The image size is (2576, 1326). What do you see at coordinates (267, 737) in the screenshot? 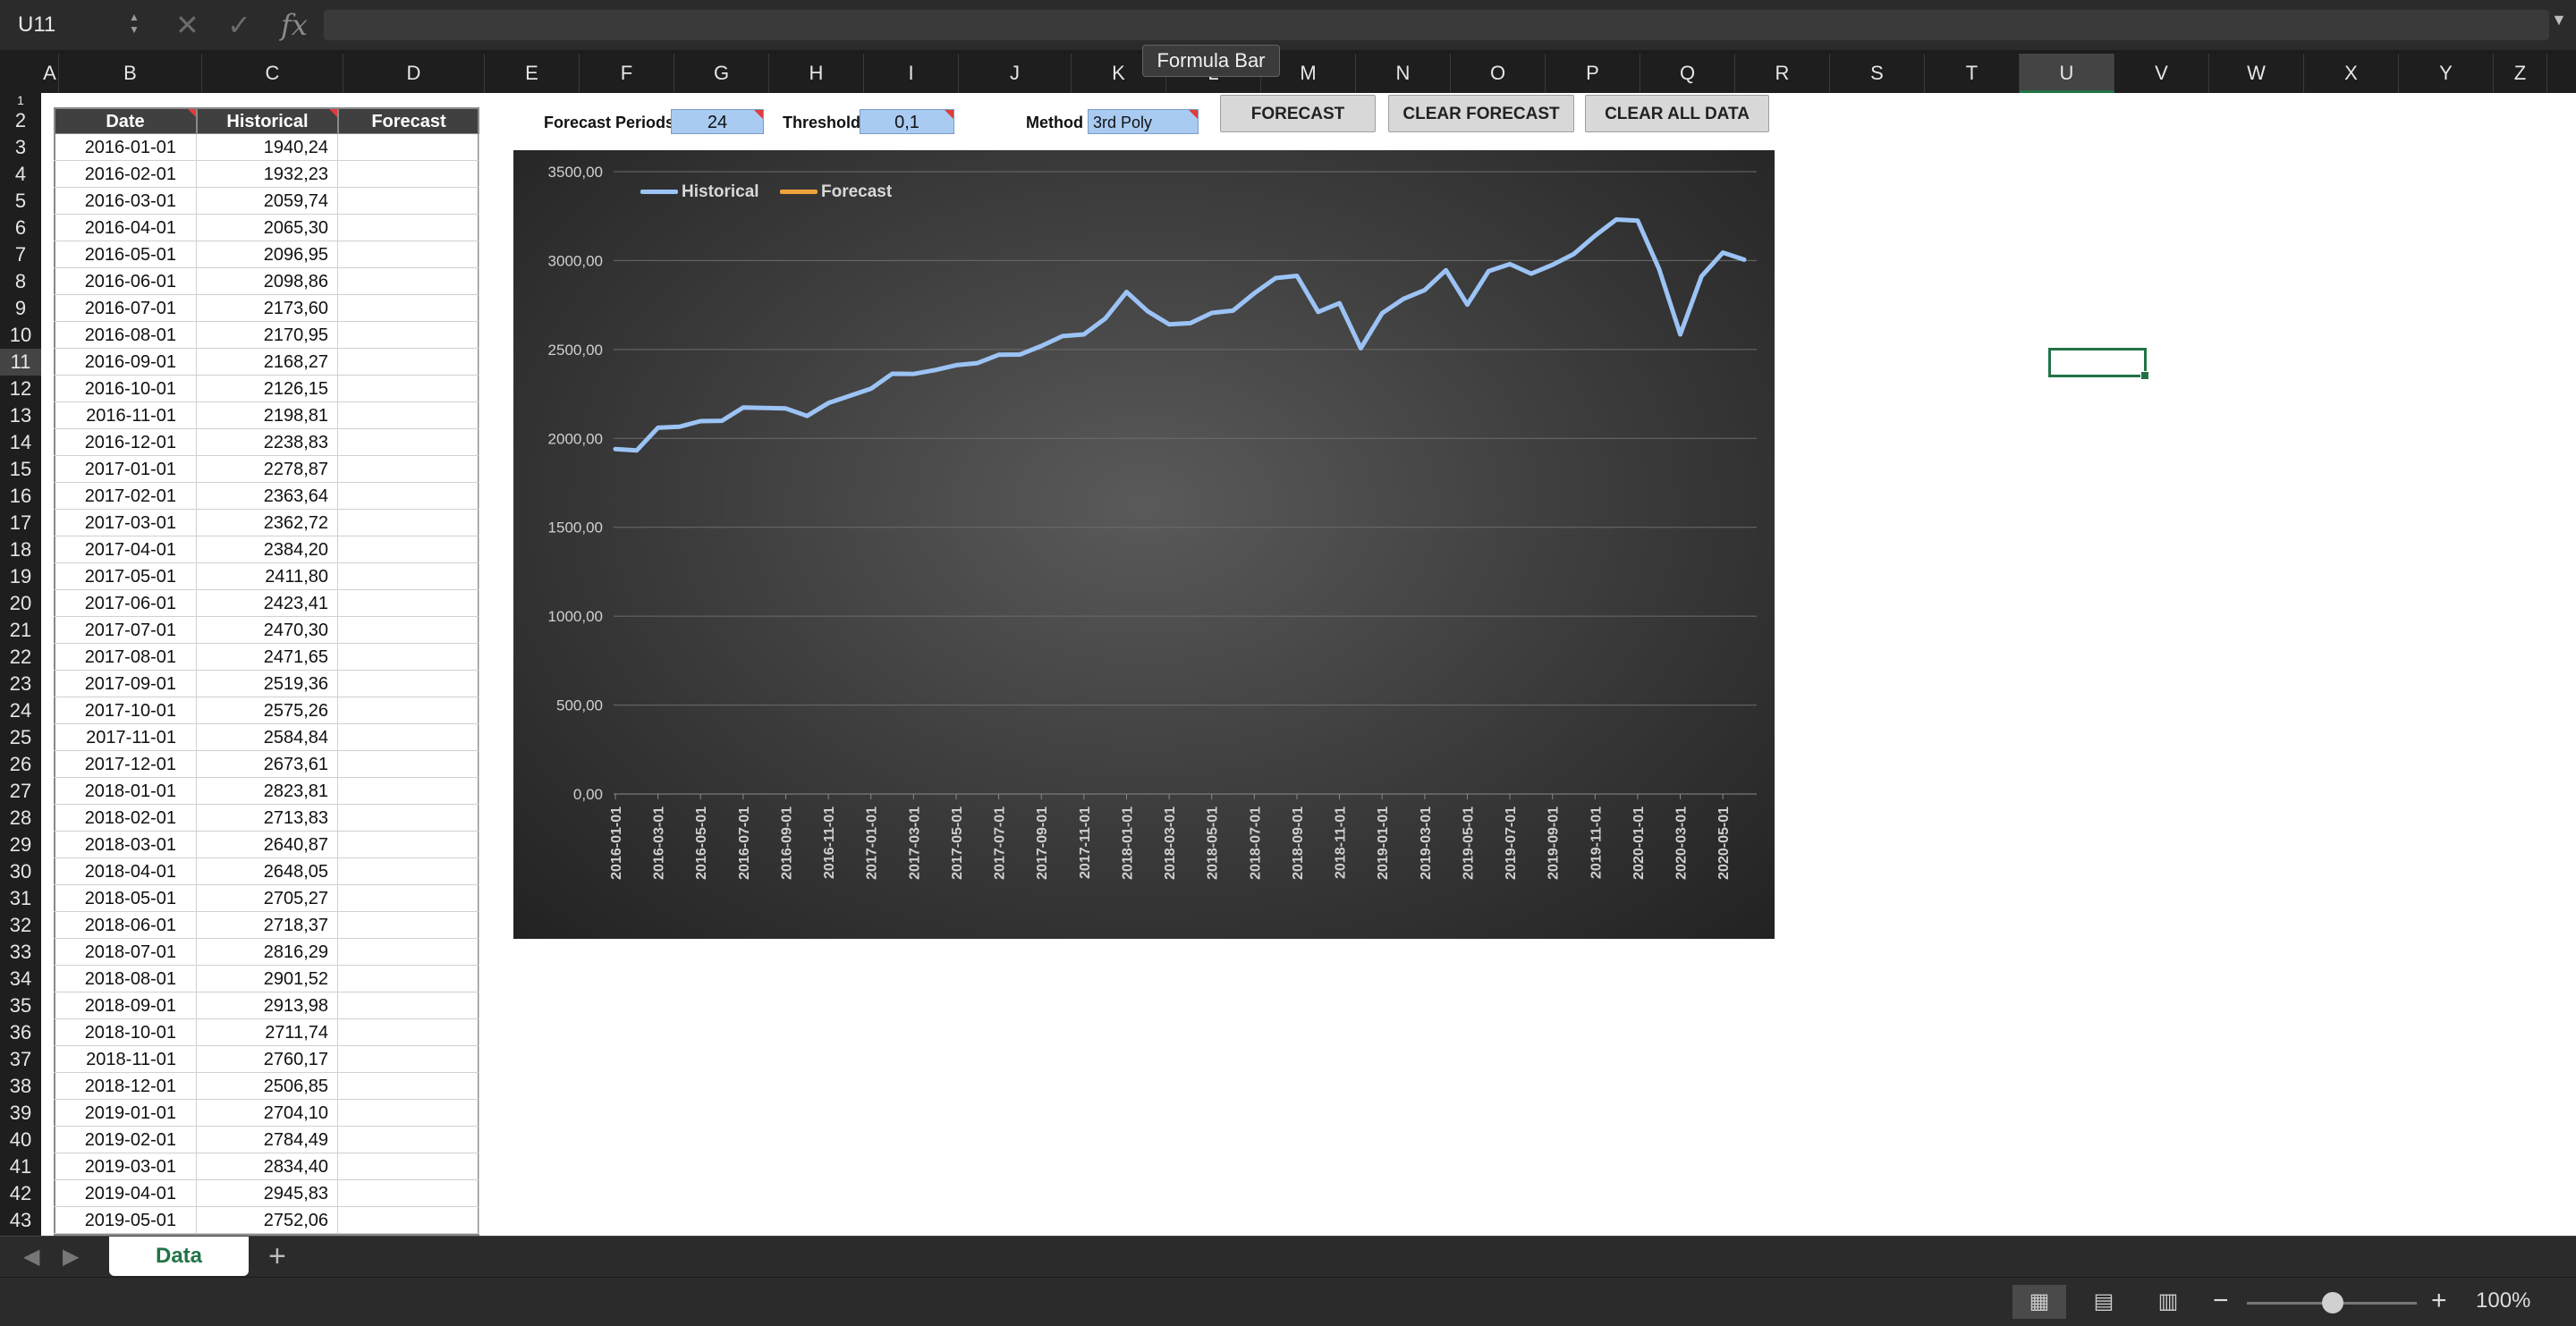
I see `historical-cell: 2584,84` at bounding box center [267, 737].